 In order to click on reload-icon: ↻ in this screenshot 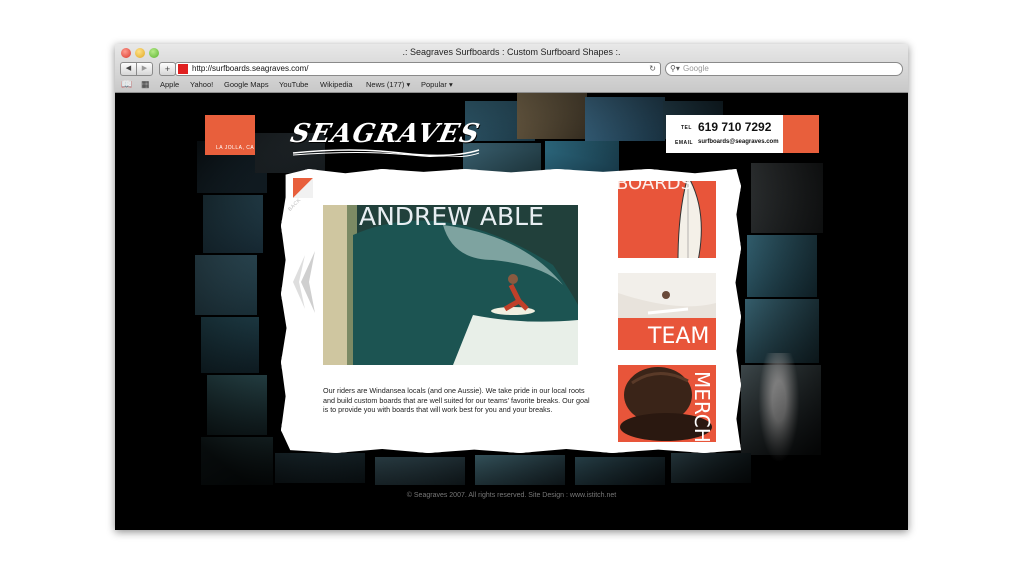, I will do `click(652, 69)`.